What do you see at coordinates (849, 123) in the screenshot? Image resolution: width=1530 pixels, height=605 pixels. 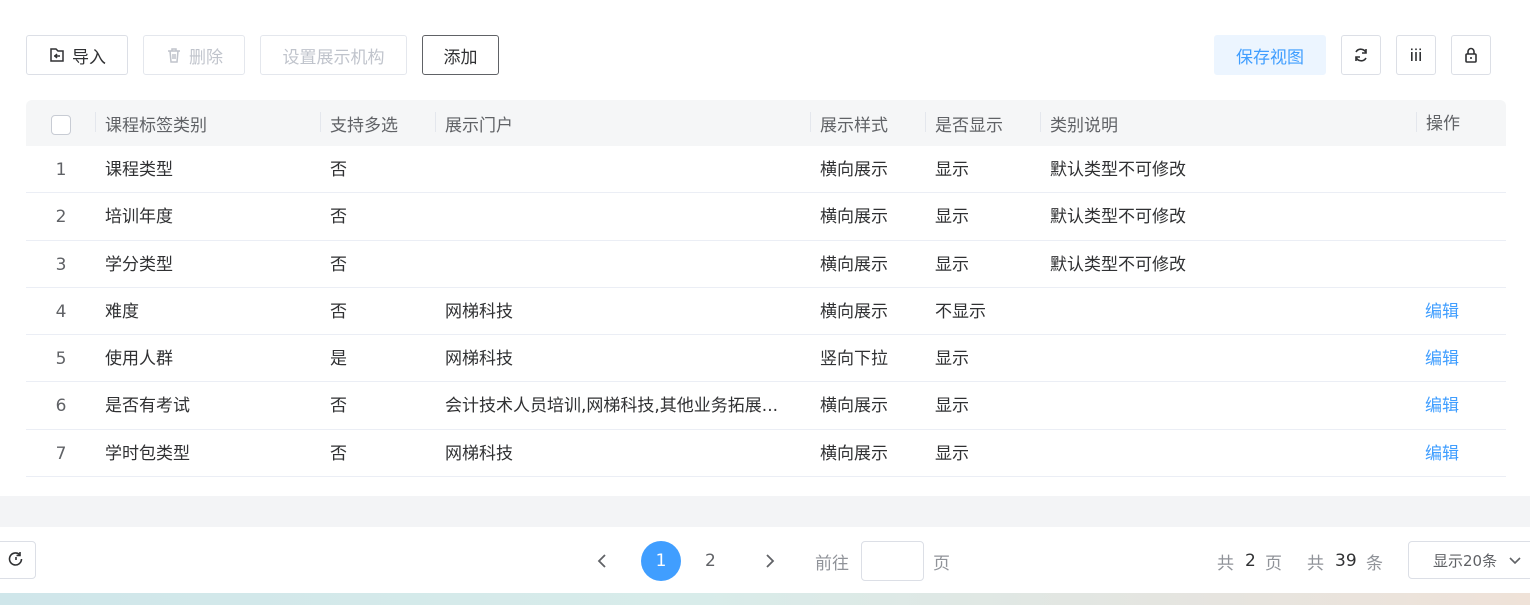 I see `header-style: 展示样式` at bounding box center [849, 123].